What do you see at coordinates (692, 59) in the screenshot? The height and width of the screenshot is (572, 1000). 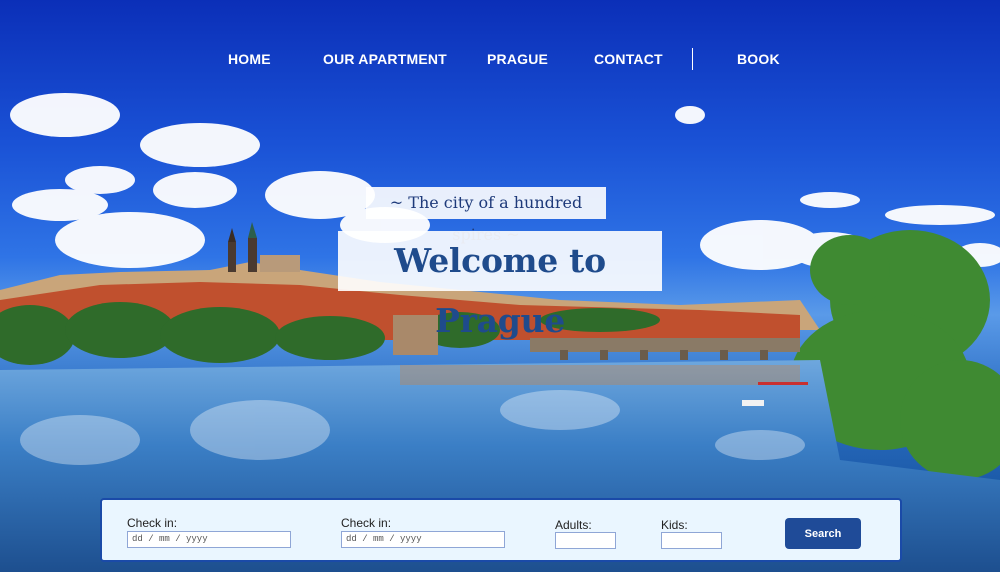 I see `nav-divider` at bounding box center [692, 59].